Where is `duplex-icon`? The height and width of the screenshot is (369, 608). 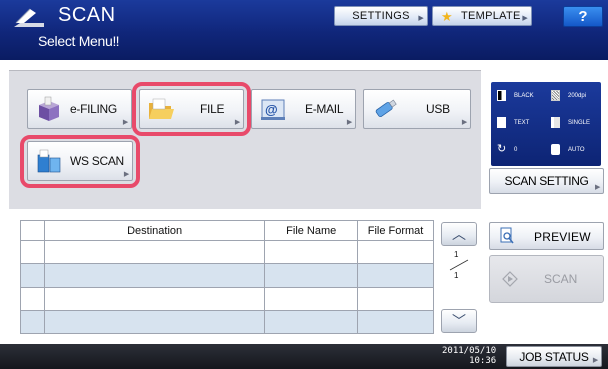 duplex-icon is located at coordinates (555, 122).